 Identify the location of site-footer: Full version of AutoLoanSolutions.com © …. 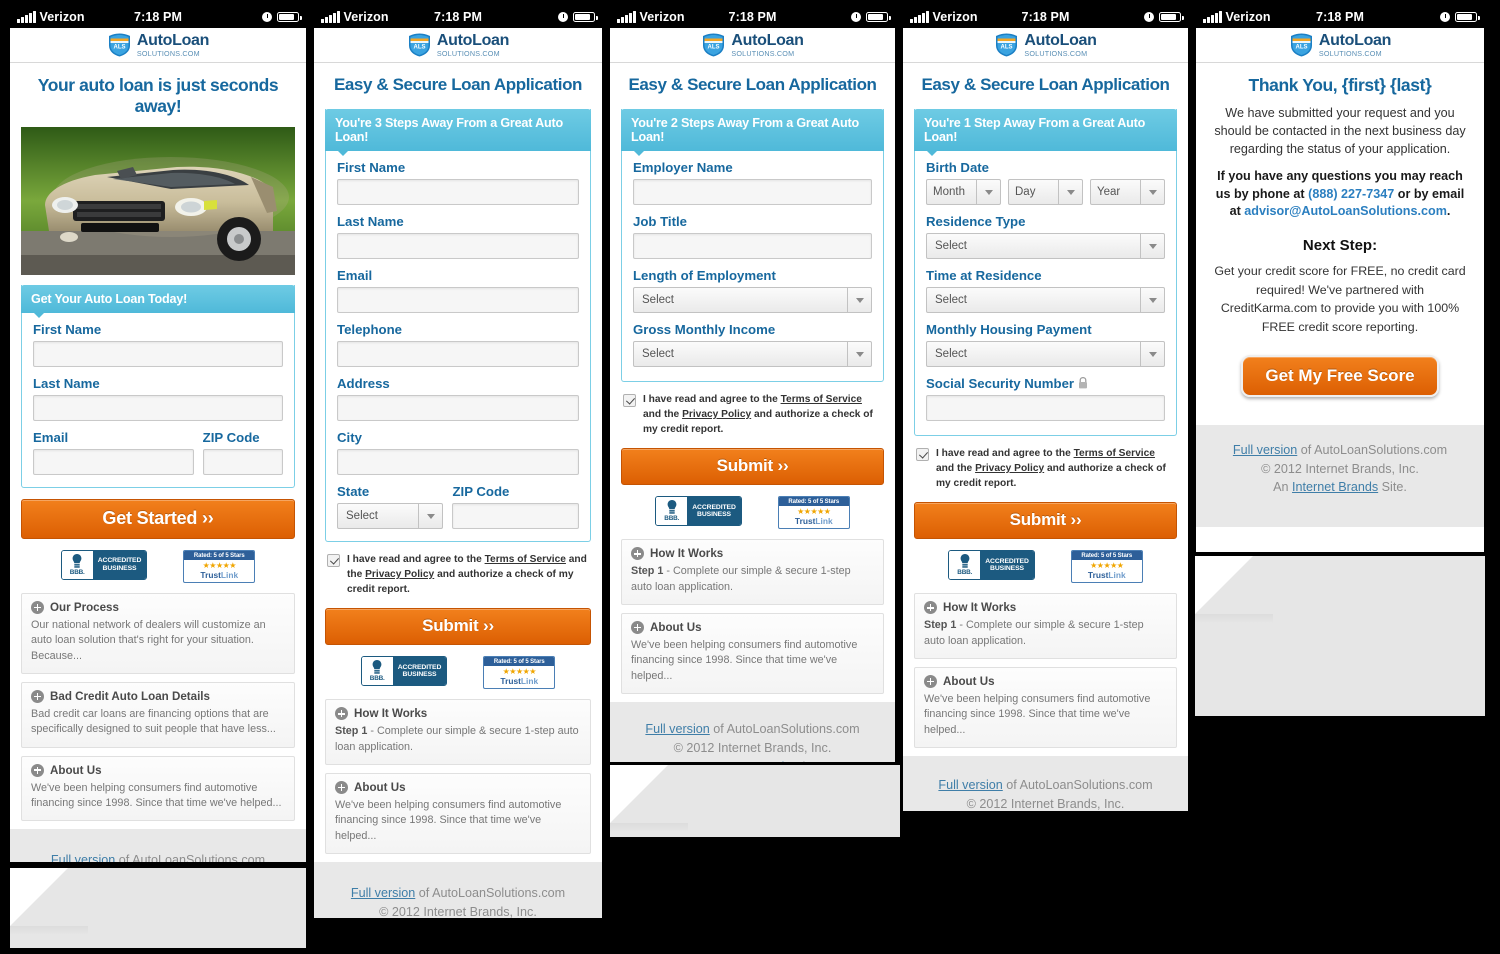
(458, 889).